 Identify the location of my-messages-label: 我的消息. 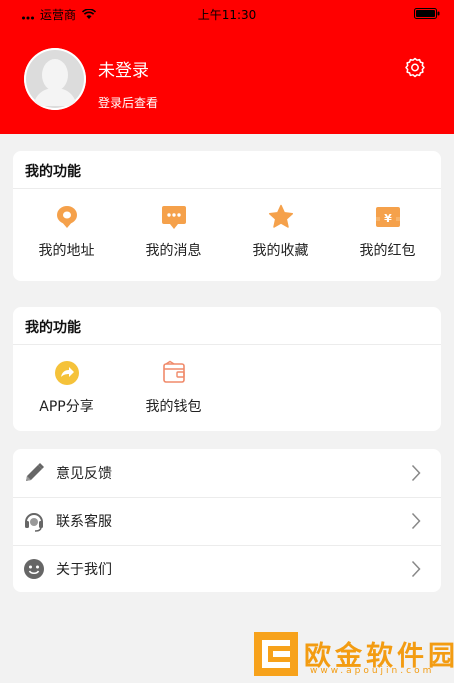
(173, 251).